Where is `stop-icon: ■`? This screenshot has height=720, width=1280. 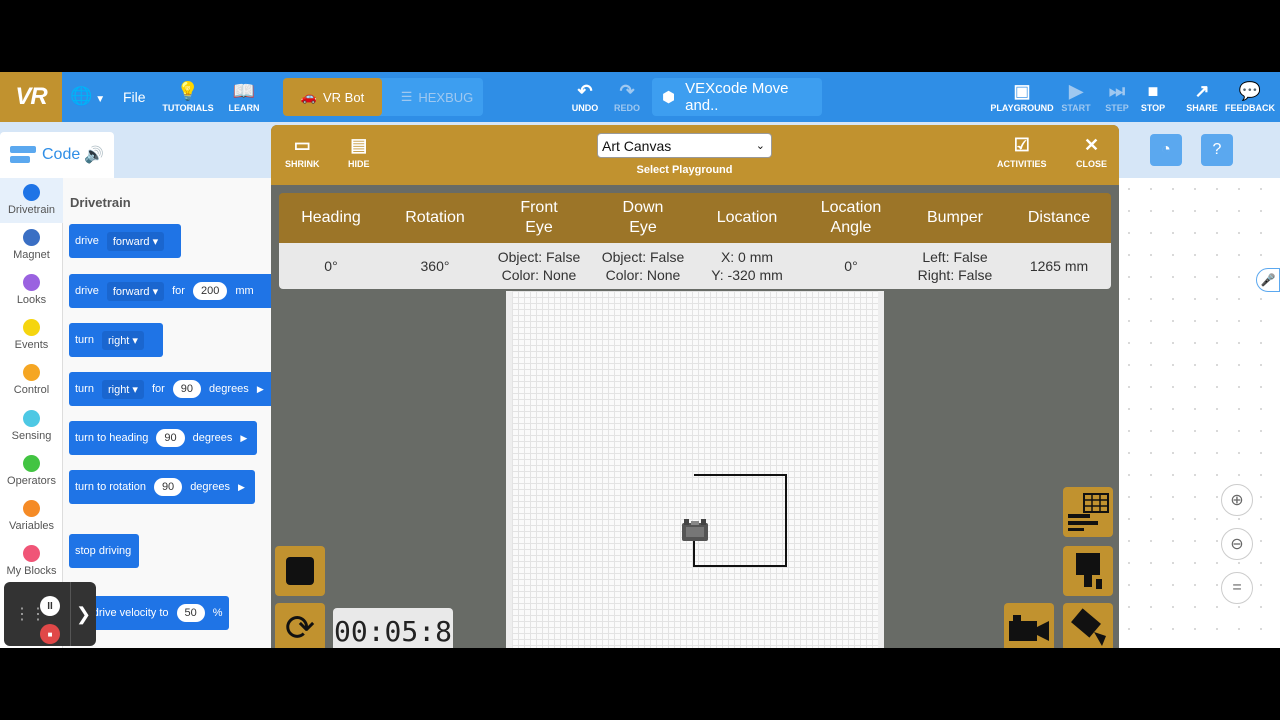 stop-icon: ■ is located at coordinates (50, 634).